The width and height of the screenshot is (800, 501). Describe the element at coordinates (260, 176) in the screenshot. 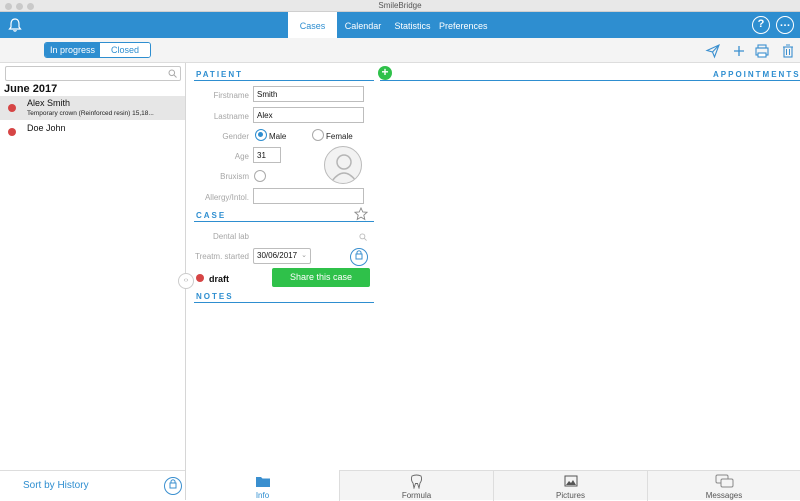

I see `bruxism-toggle` at that location.